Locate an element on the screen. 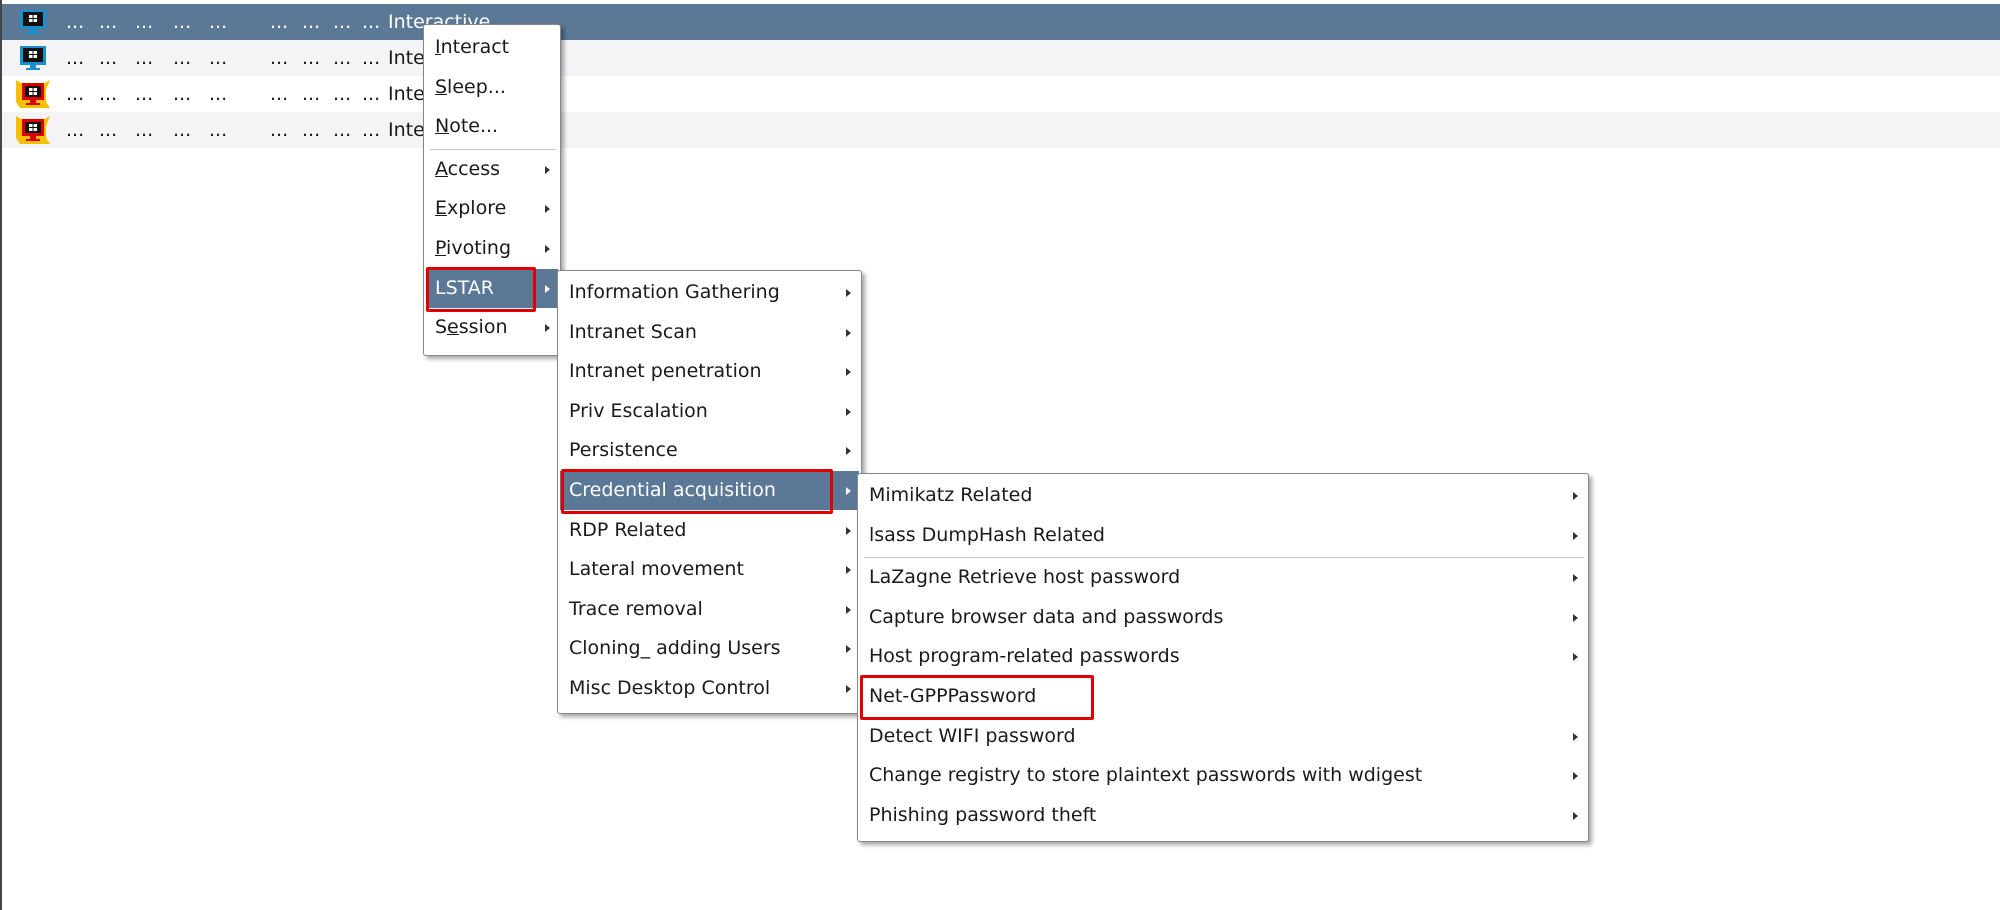  menu-item-trace-removal: Trace removal is located at coordinates (709, 609).